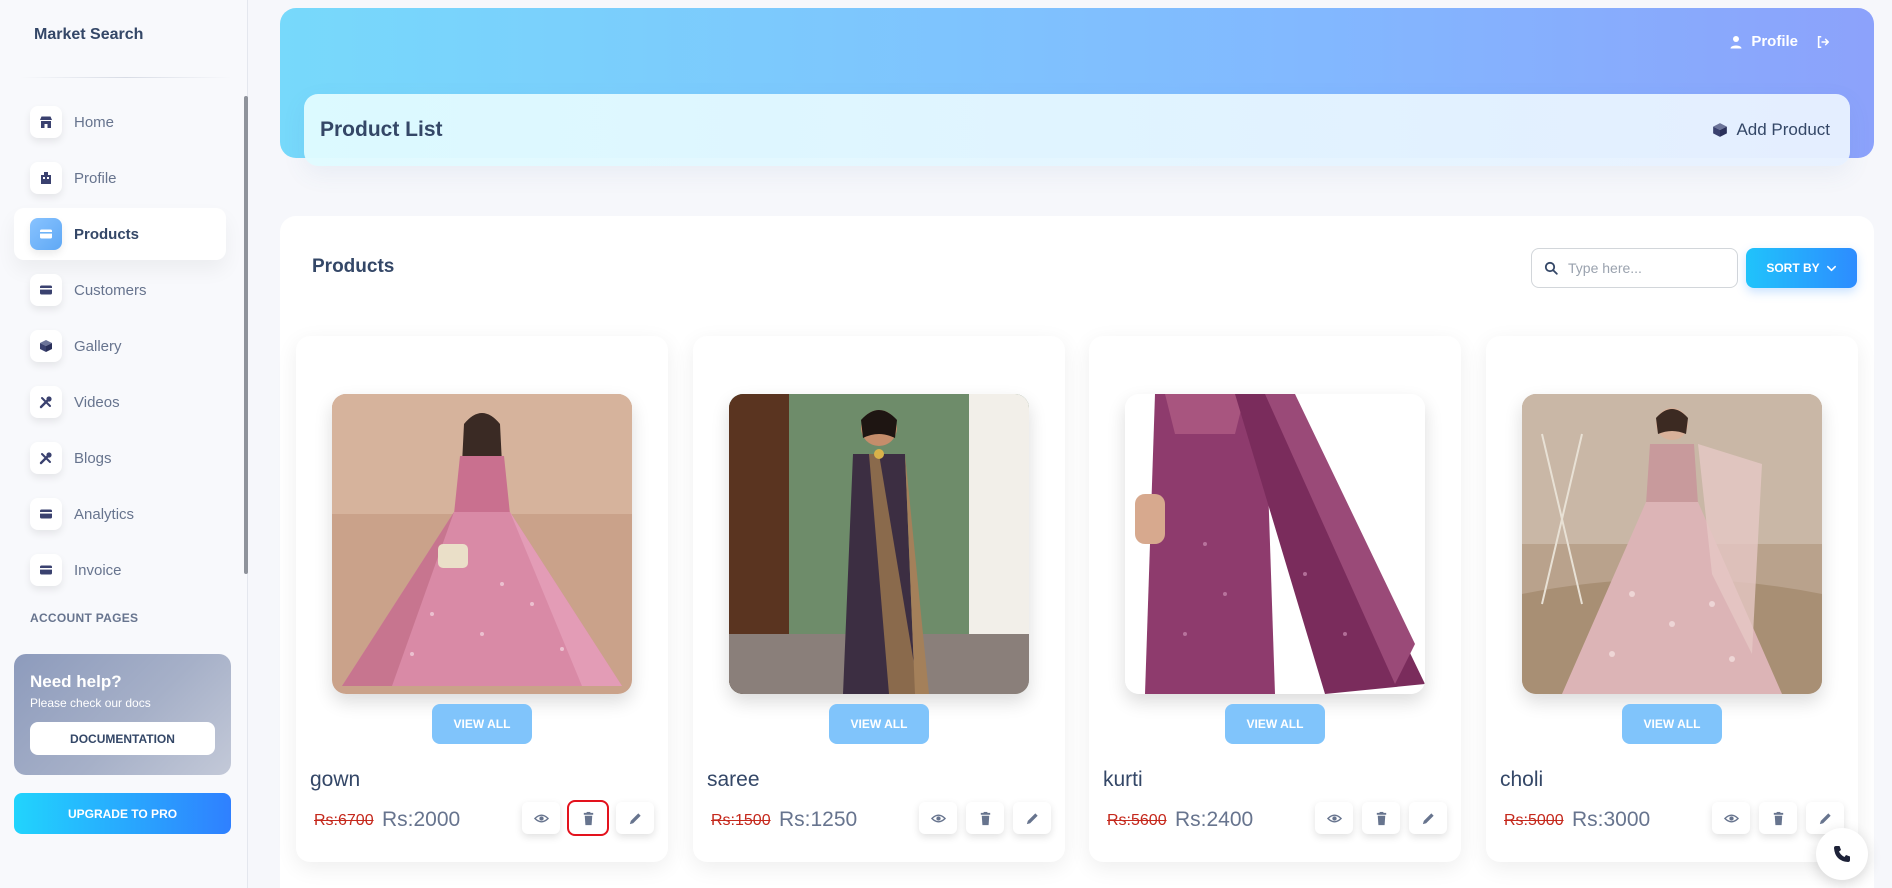  I want to click on sidebar-item-label: Customers, so click(110, 290).